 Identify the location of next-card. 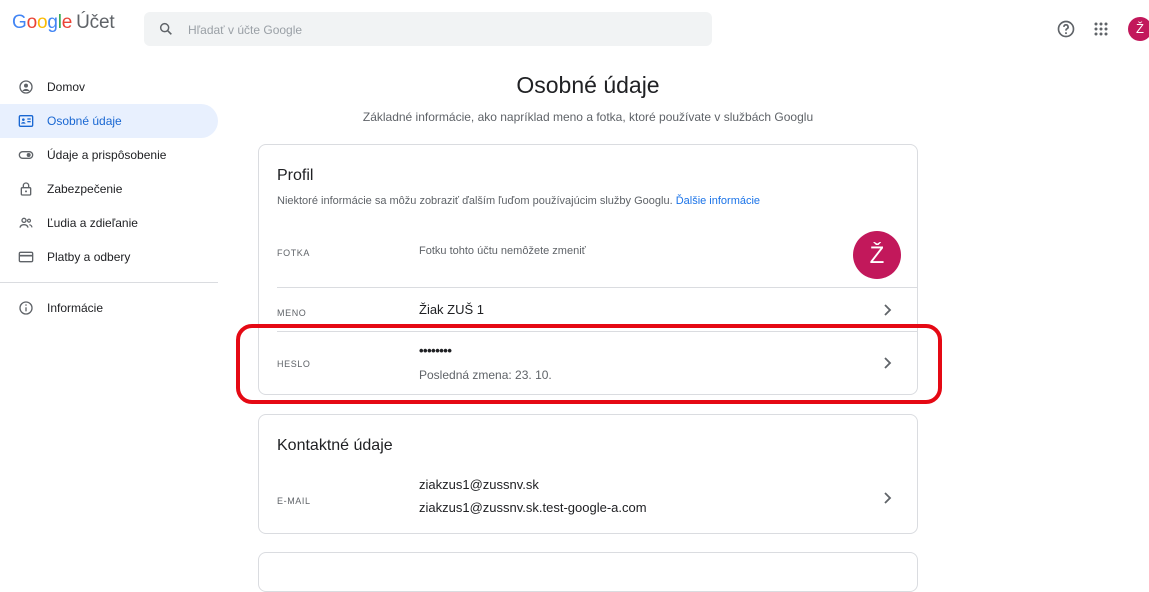
(588, 572).